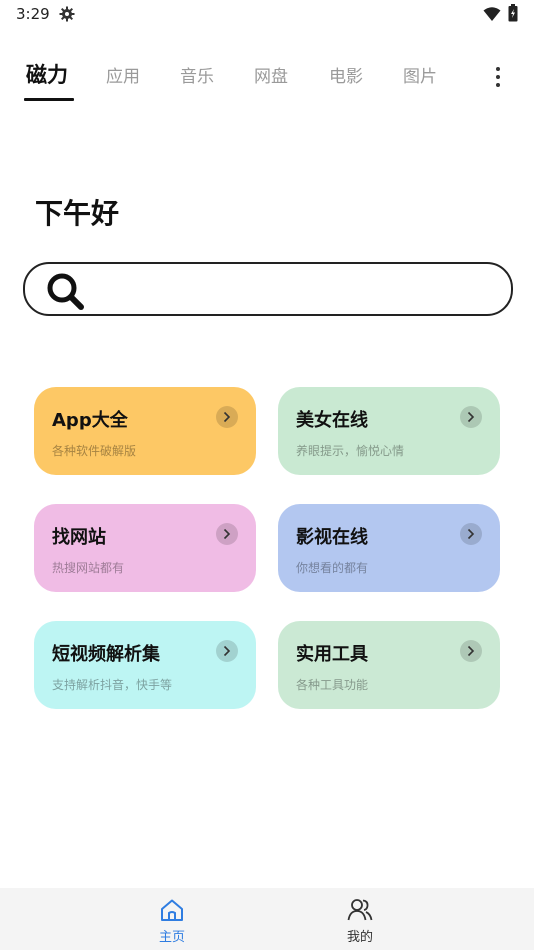 The width and height of the screenshot is (534, 950). Describe the element at coordinates (359, 937) in the screenshot. I see `nav-profile-label: 我的` at that location.